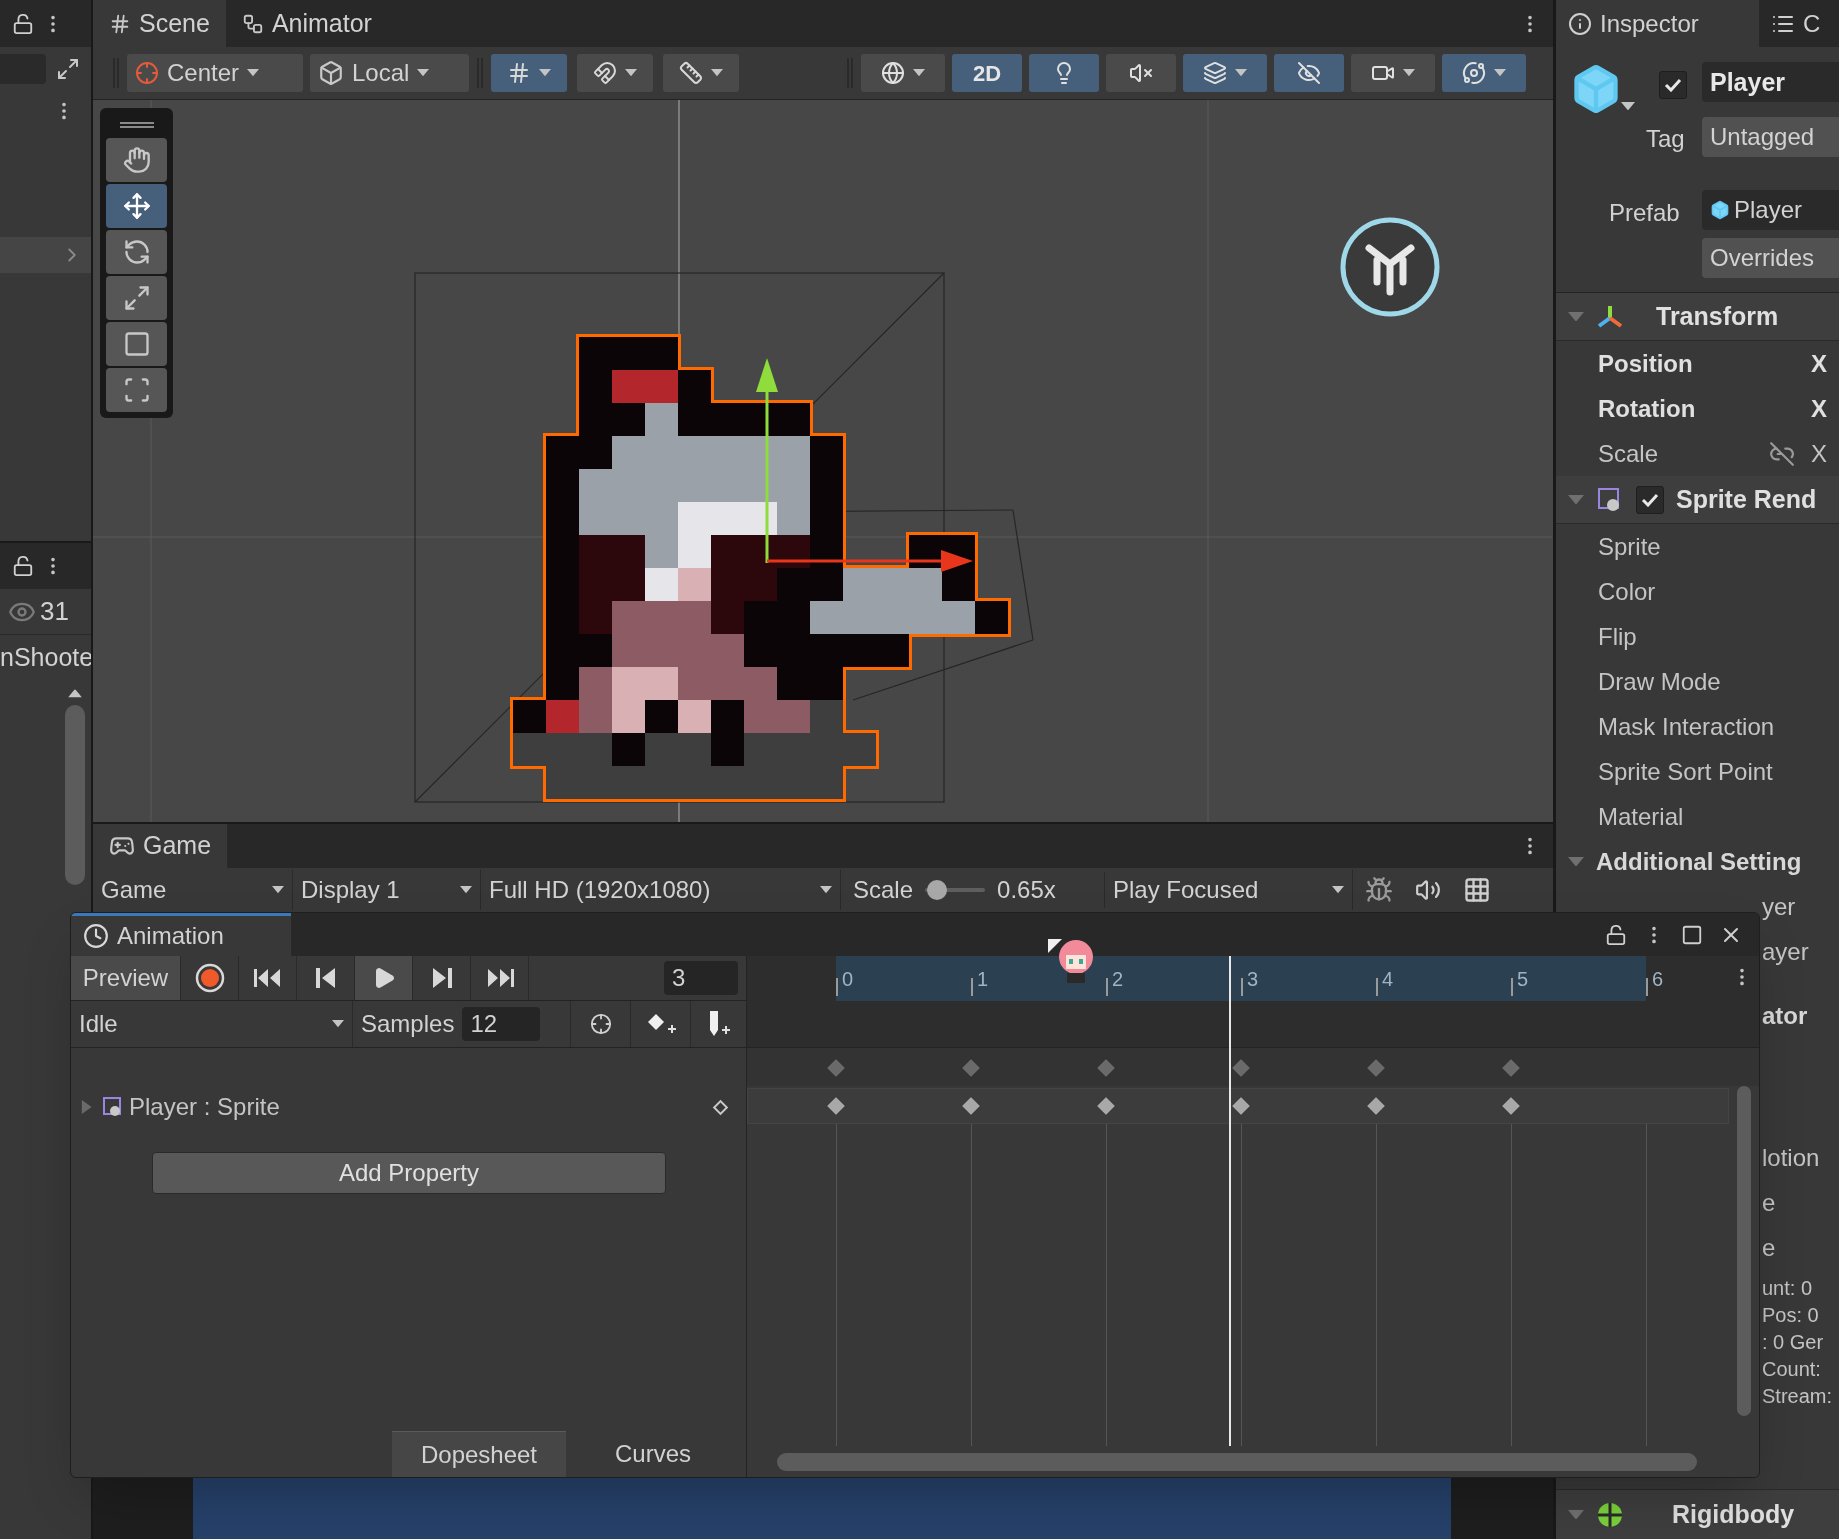 The height and width of the screenshot is (1539, 1839). Describe the element at coordinates (1770, 137) in the screenshot. I see `tag-dropdown: Untagged` at that location.